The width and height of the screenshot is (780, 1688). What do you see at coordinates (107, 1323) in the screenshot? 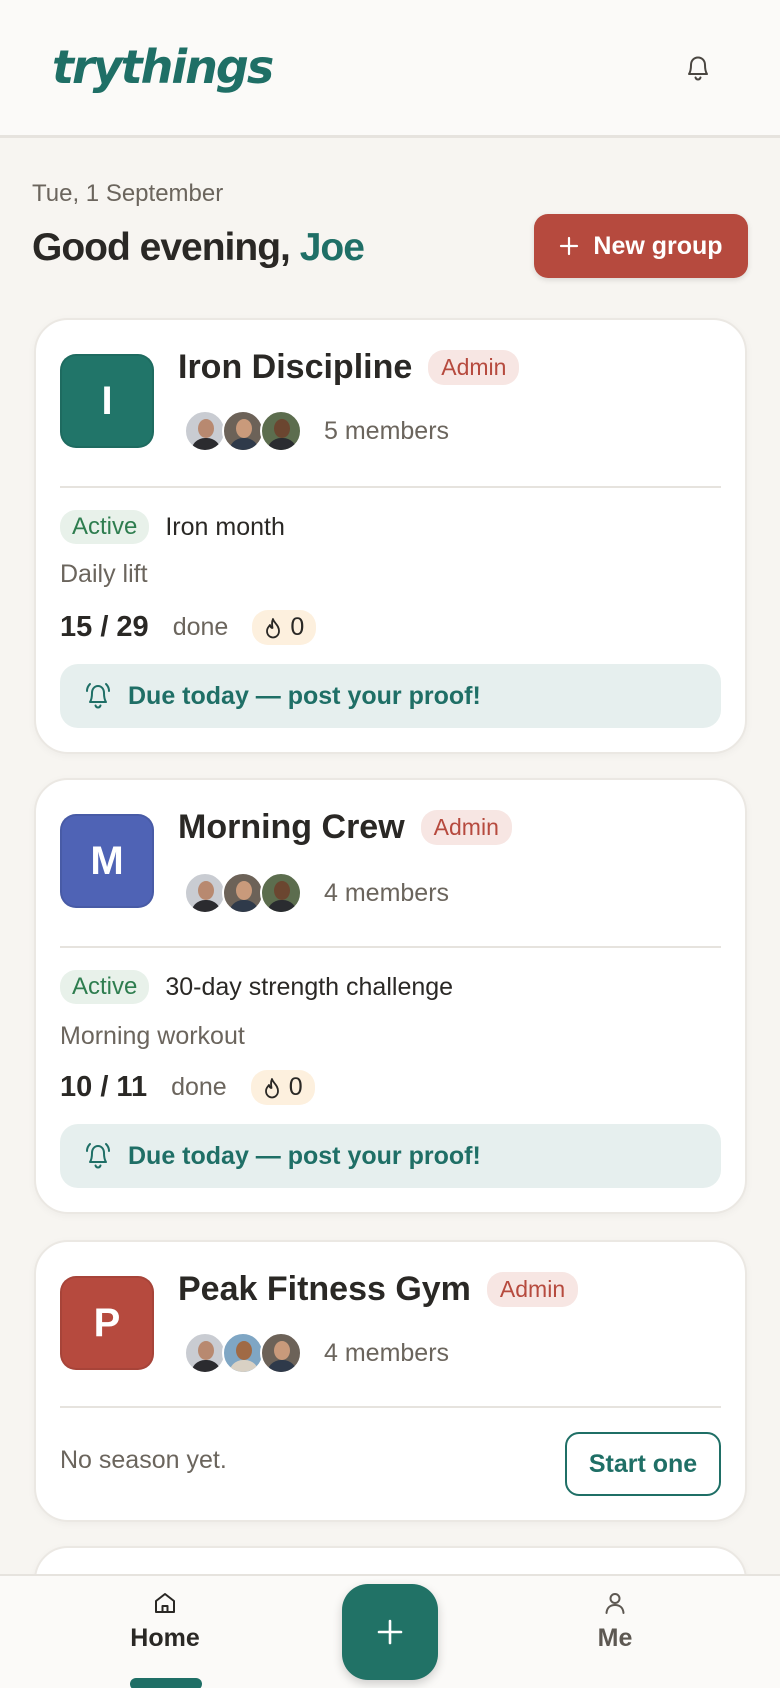
I see `group-avatar: P` at bounding box center [107, 1323].